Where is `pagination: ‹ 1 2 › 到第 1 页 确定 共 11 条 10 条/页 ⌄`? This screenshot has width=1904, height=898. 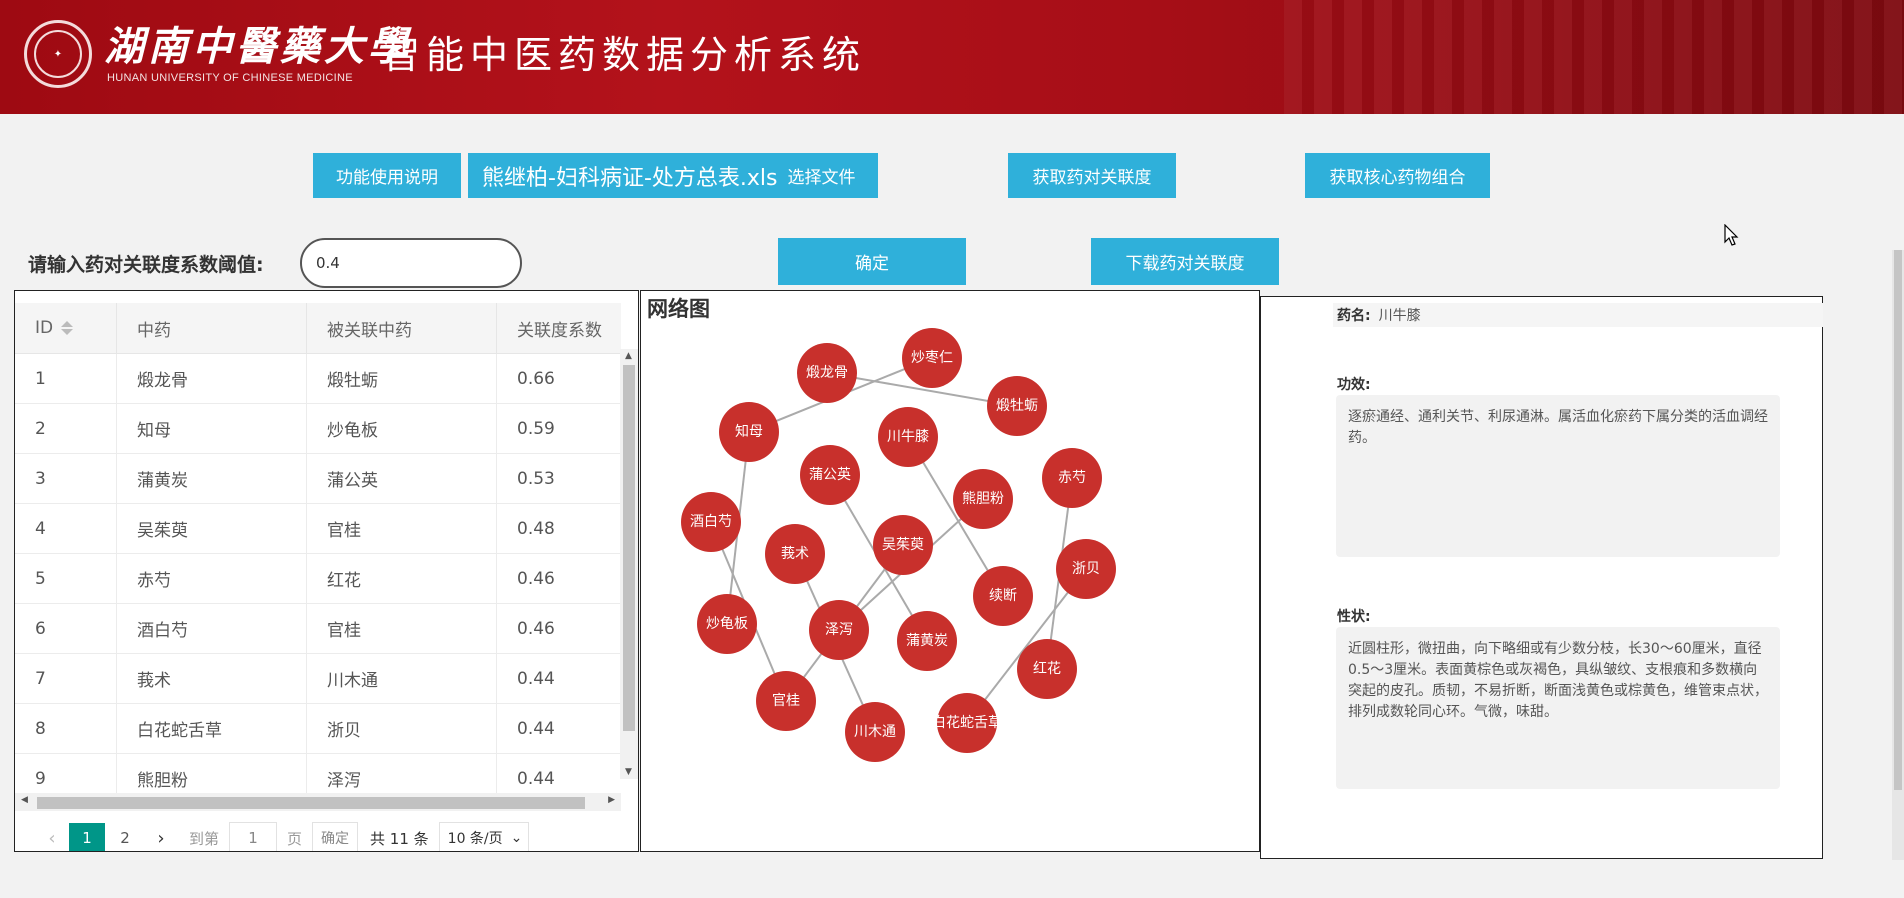 pagination: ‹ 1 2 › 到第 1 页 确定 共 11 条 10 条/页 ⌄ is located at coordinates (272, 836).